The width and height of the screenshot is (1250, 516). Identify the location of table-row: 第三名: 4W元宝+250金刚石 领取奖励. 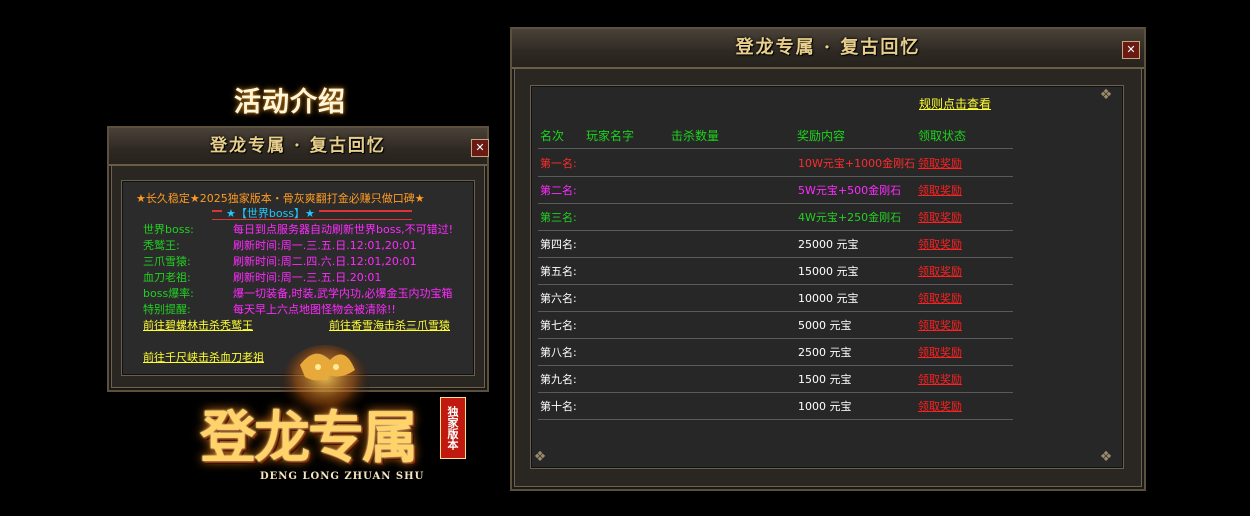
(775, 217).